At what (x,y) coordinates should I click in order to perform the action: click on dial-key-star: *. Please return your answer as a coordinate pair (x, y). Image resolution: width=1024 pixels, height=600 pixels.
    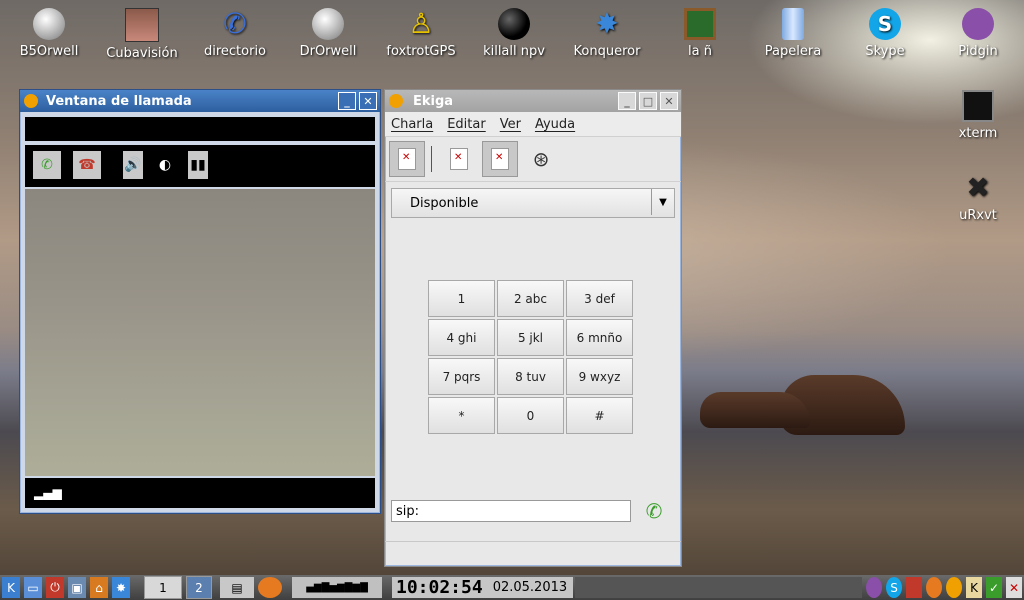
    Looking at the image, I should click on (461, 415).